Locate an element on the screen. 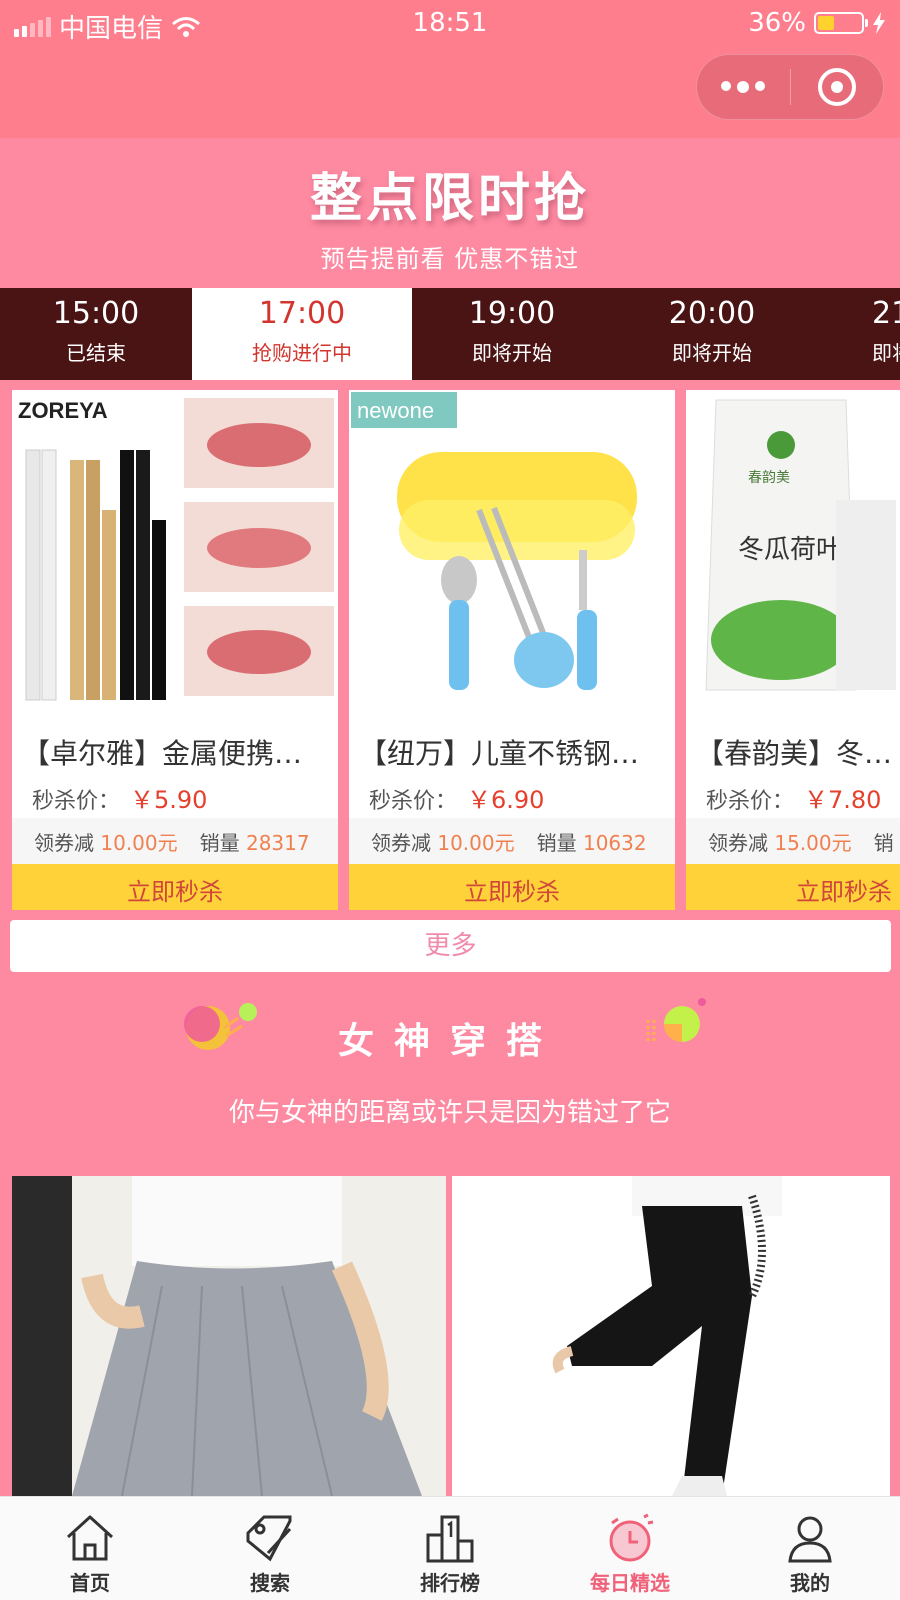 The height and width of the screenshot is (1600, 900). goddess-outfit-header: 女神穿搭 你与女神的距离或许只是因为错过了它 is located at coordinates (450, 1065).